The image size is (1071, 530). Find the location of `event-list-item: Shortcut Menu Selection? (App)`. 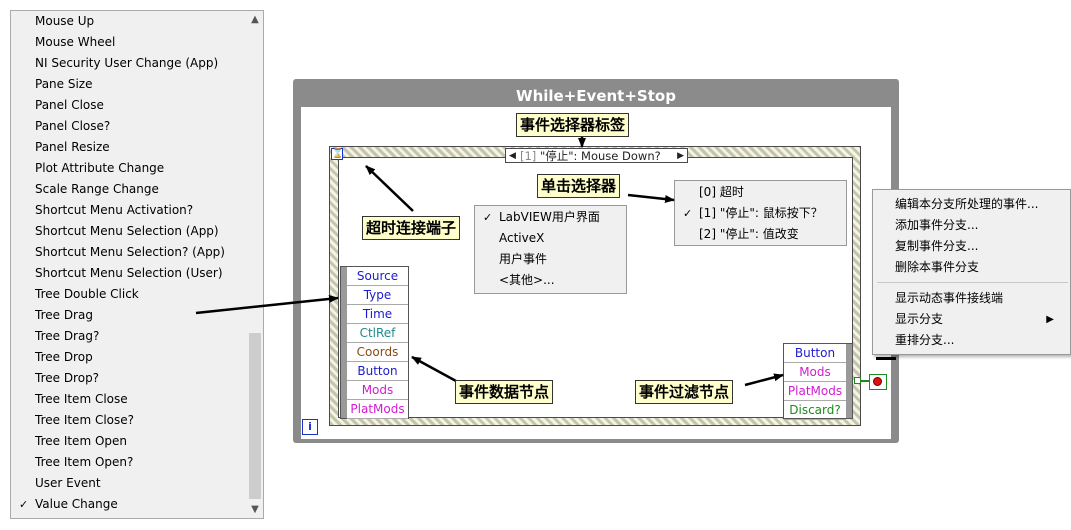

event-list-item: Shortcut Menu Selection? (App) is located at coordinates (128, 252).